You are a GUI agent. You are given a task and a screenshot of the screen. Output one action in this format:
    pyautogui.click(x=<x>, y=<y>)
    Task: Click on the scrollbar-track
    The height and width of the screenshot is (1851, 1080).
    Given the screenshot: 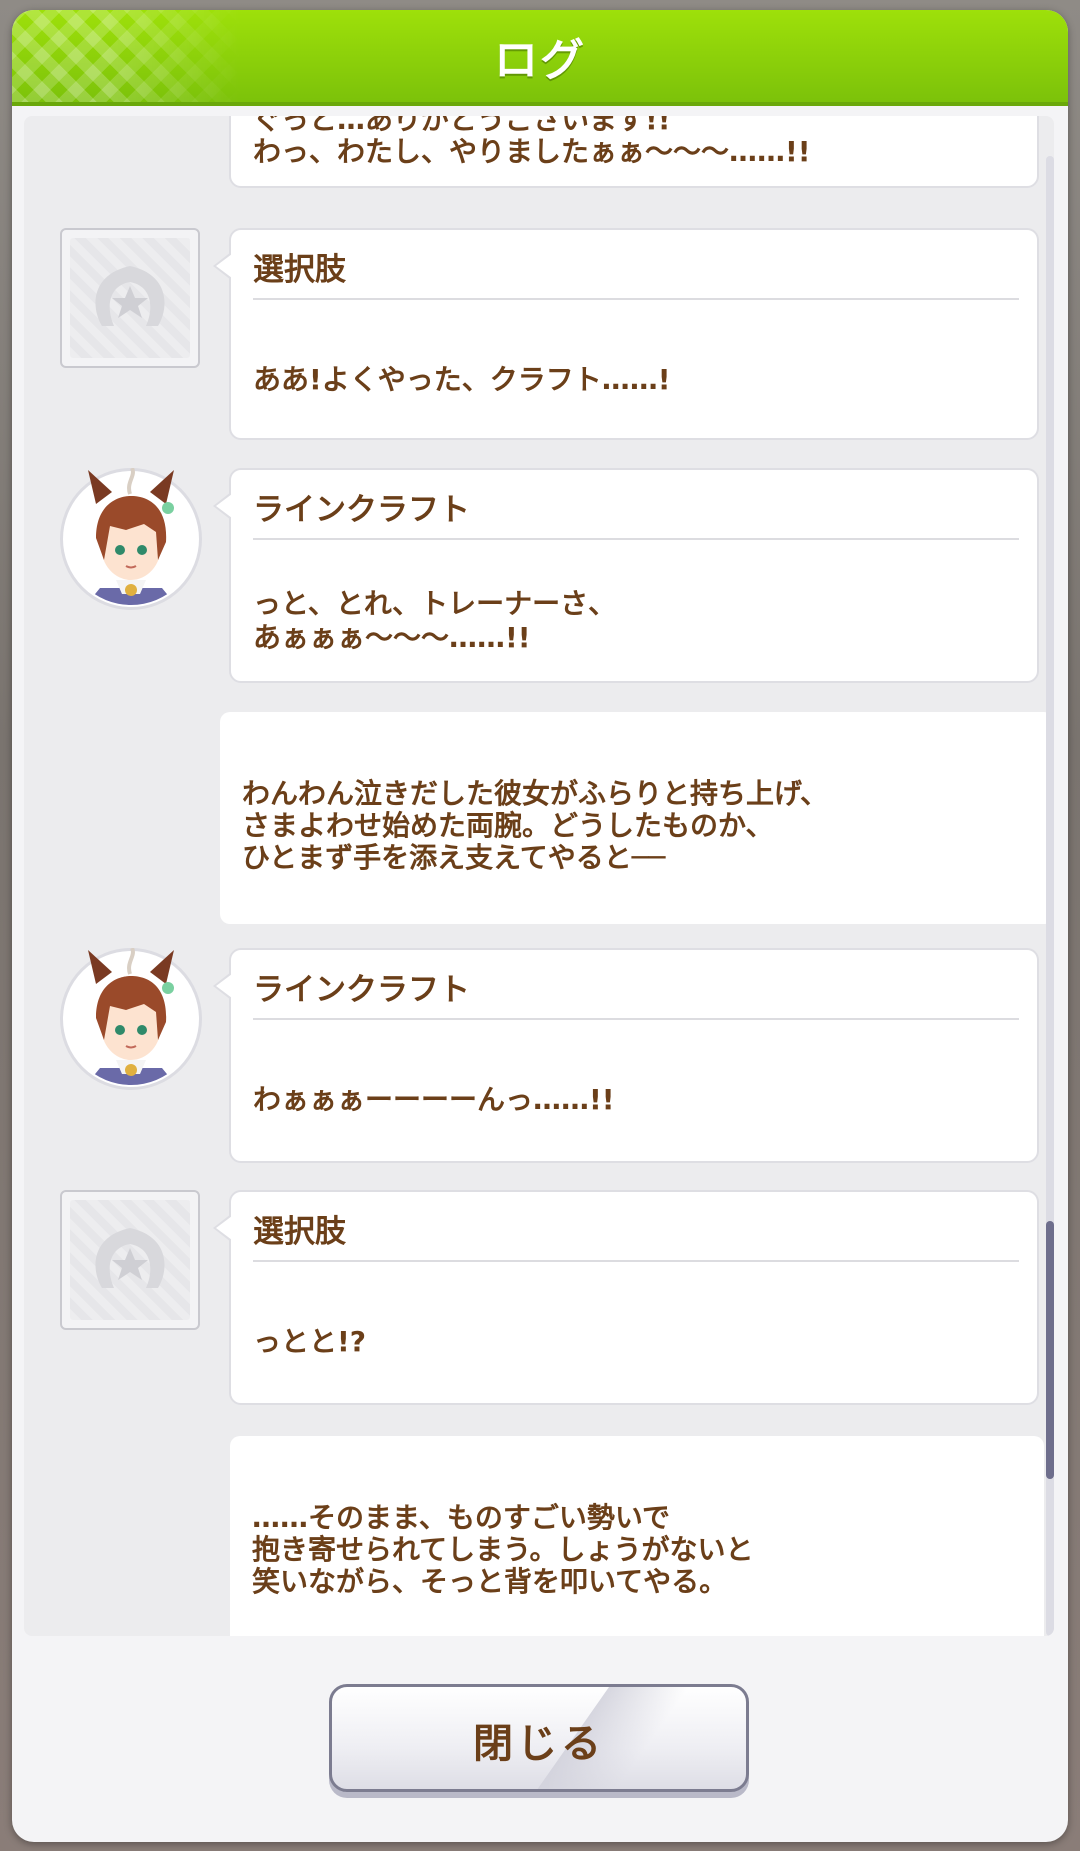 What is the action you would take?
    pyautogui.click(x=1050, y=896)
    